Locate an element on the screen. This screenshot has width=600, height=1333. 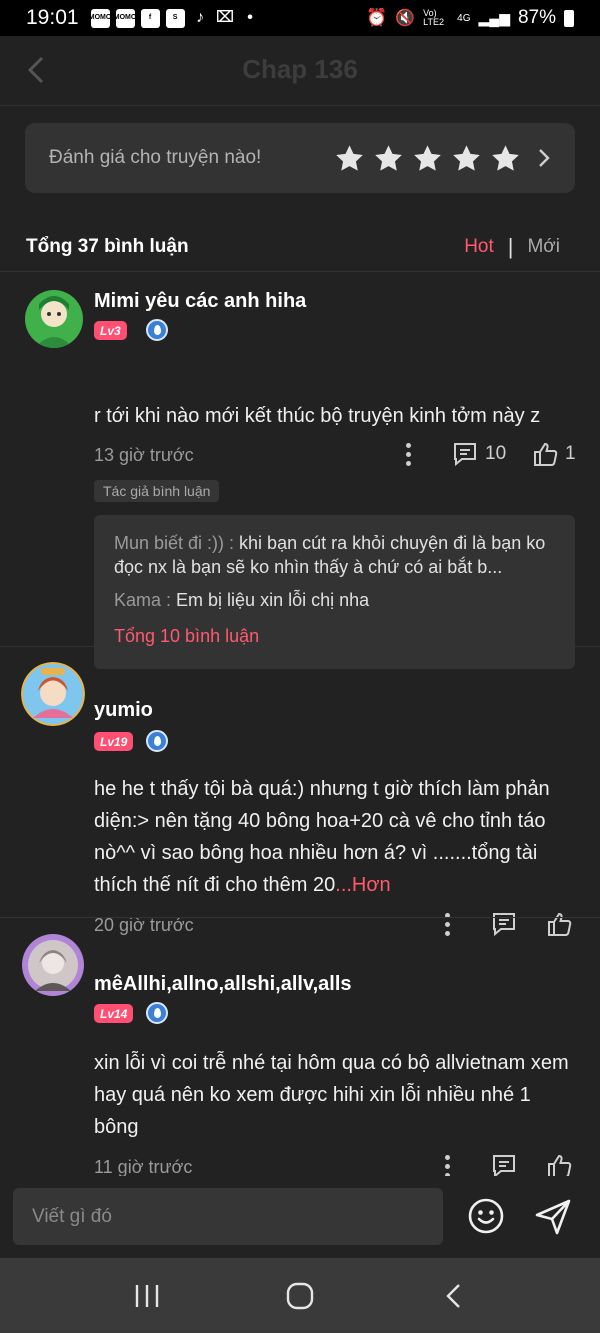
level-badge: Lv14 is located at coordinates (114, 1013).